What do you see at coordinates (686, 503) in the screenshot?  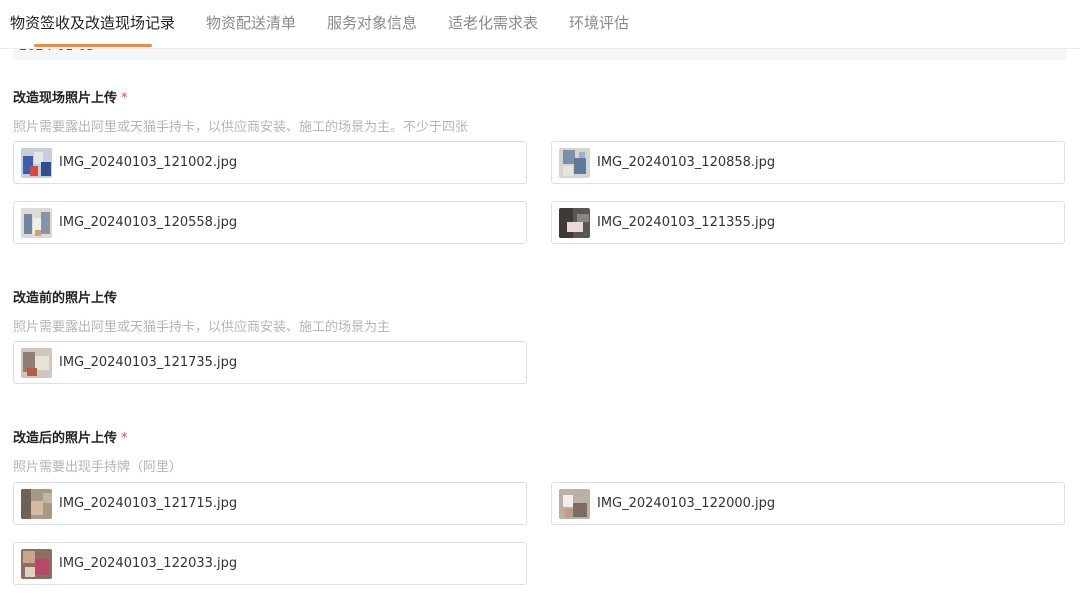 I see `file-name: IMG_20240103_122000.jpg` at bounding box center [686, 503].